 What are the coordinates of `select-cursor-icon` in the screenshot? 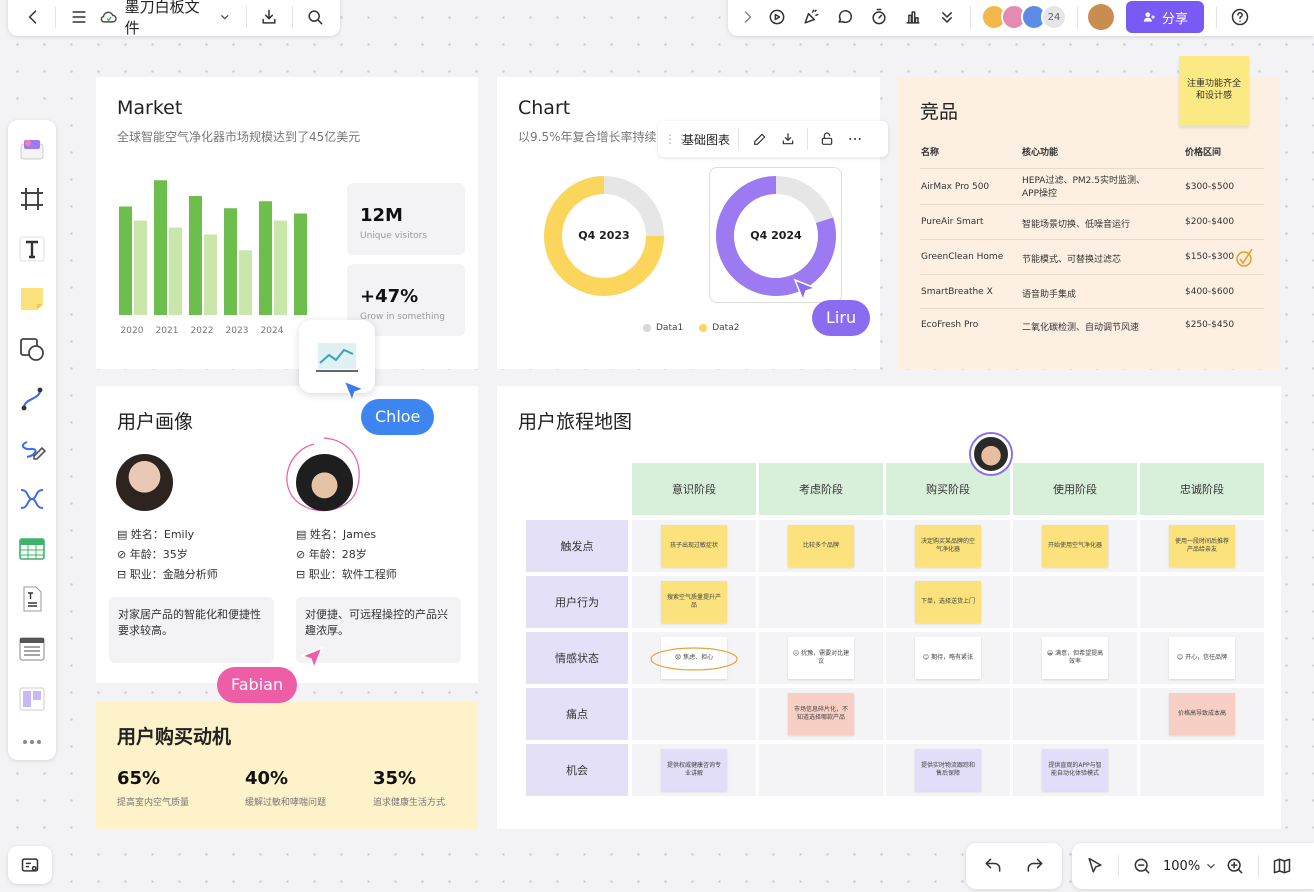 It's located at (1095, 866).